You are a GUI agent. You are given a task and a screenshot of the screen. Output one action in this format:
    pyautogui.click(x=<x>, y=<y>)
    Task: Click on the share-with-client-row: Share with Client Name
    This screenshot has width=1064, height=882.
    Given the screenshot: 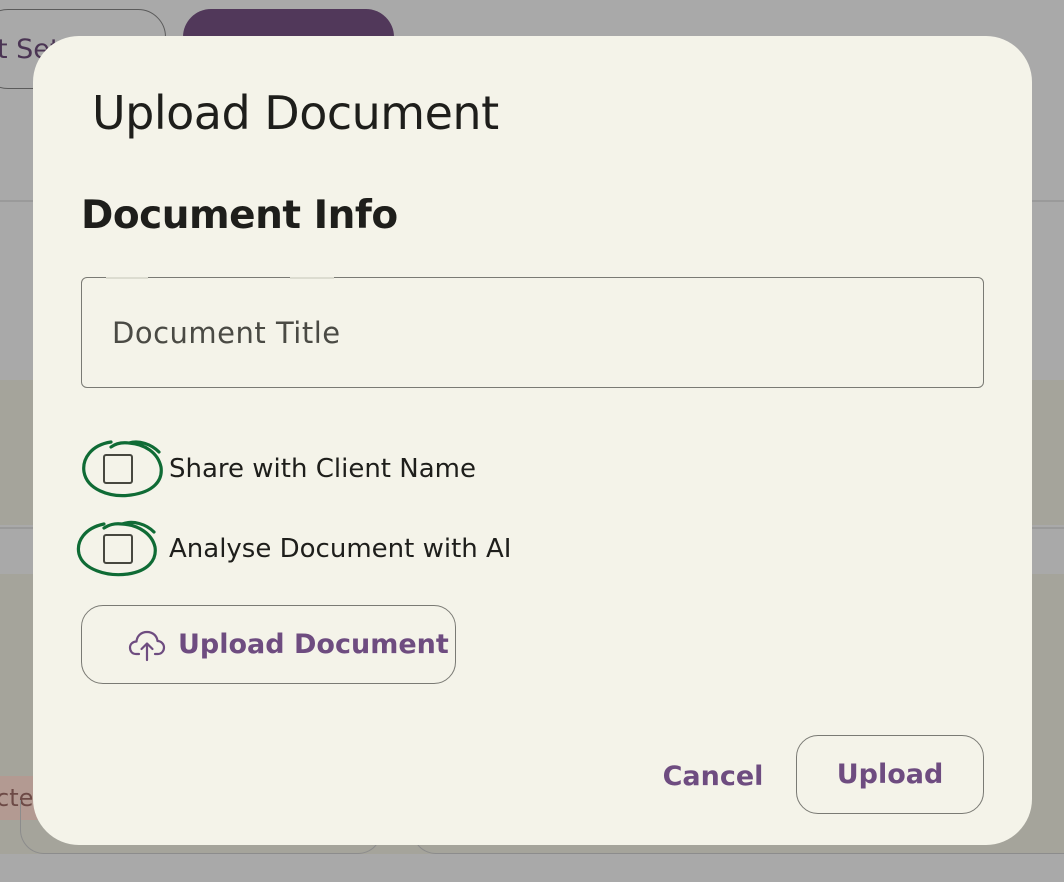 What is the action you would take?
    pyautogui.click(x=278, y=469)
    